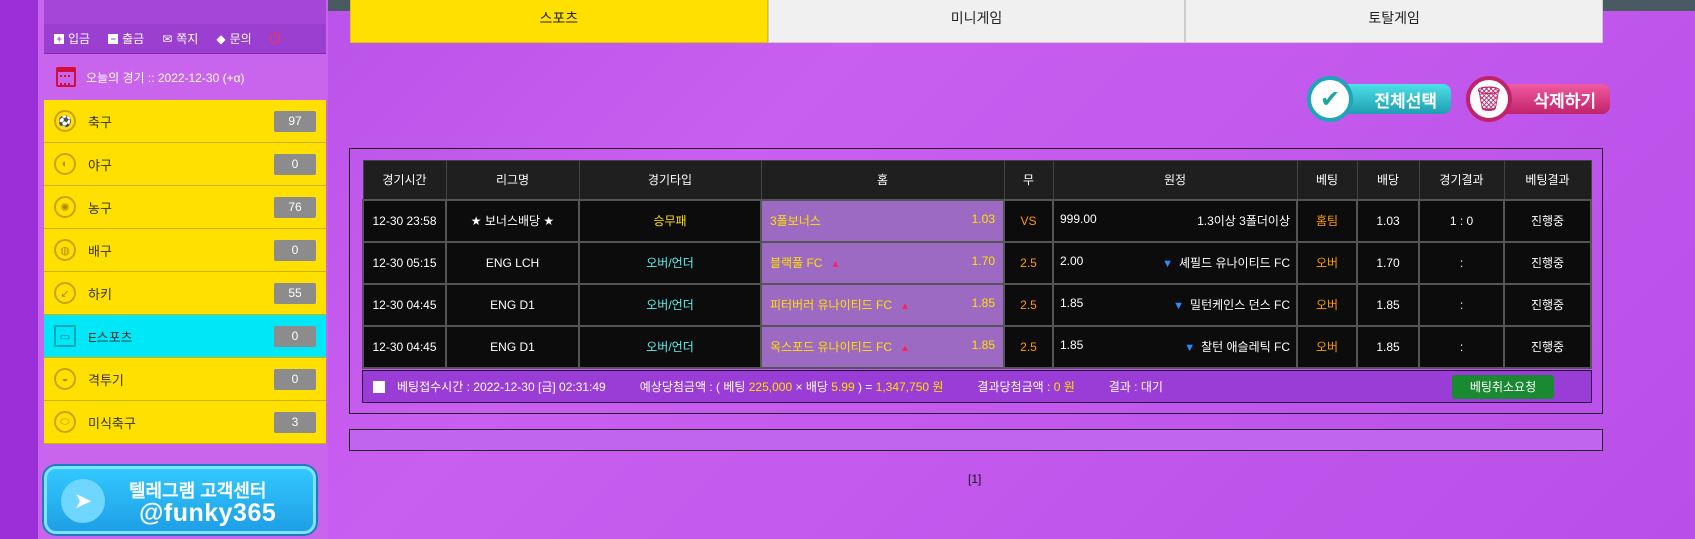  What do you see at coordinates (185, 207) in the screenshot?
I see `sport-item-2: ✺ 농구 76` at bounding box center [185, 207].